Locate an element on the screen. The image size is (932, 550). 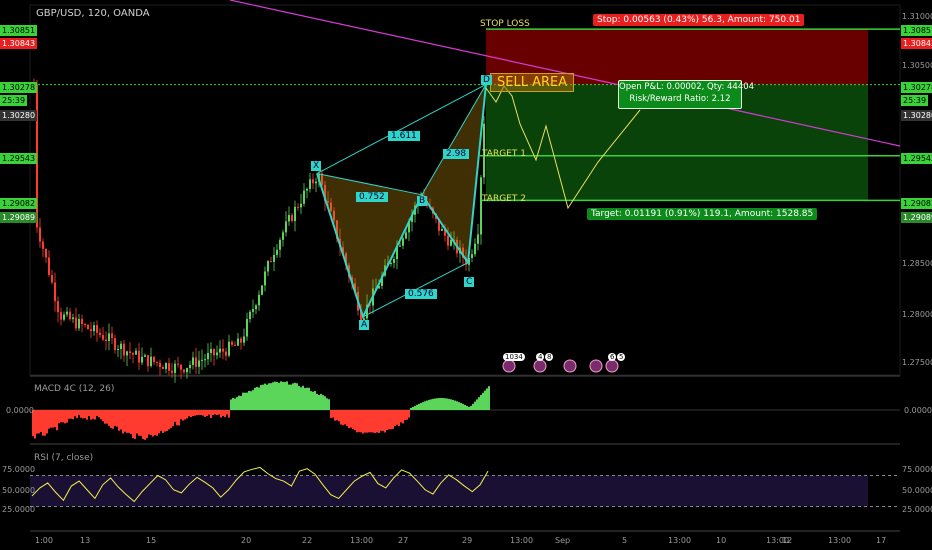
ratio-xb: 0.752 is located at coordinates (372, 197).